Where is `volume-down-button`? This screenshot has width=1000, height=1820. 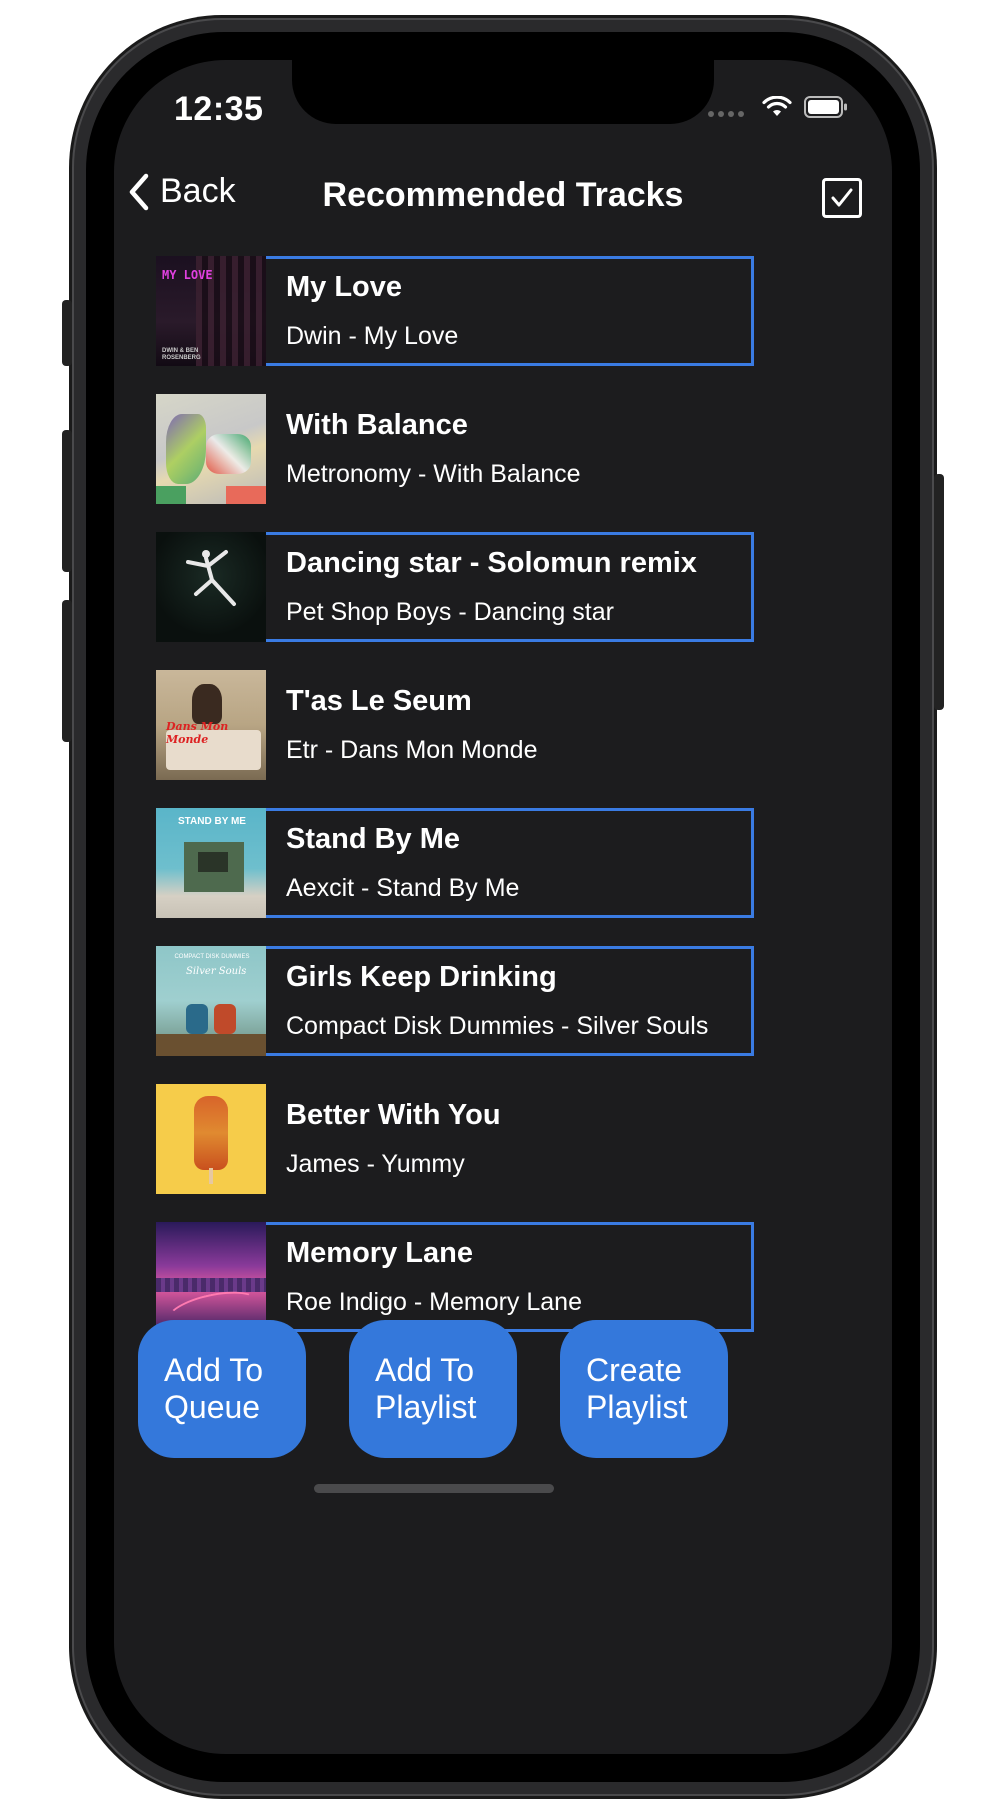
volume-down-button is located at coordinates (67, 671).